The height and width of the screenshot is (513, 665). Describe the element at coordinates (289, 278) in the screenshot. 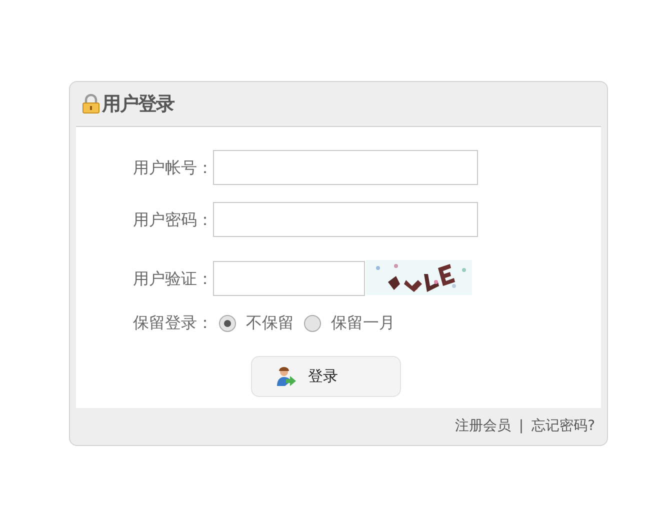

I see `captcha-input` at that location.